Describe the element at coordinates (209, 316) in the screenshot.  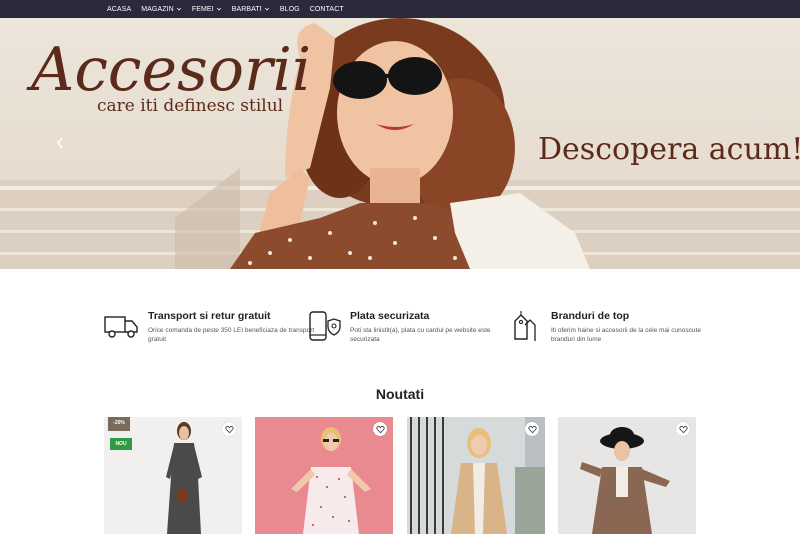
I see `feature-title: Transport si retur gratuit` at that location.